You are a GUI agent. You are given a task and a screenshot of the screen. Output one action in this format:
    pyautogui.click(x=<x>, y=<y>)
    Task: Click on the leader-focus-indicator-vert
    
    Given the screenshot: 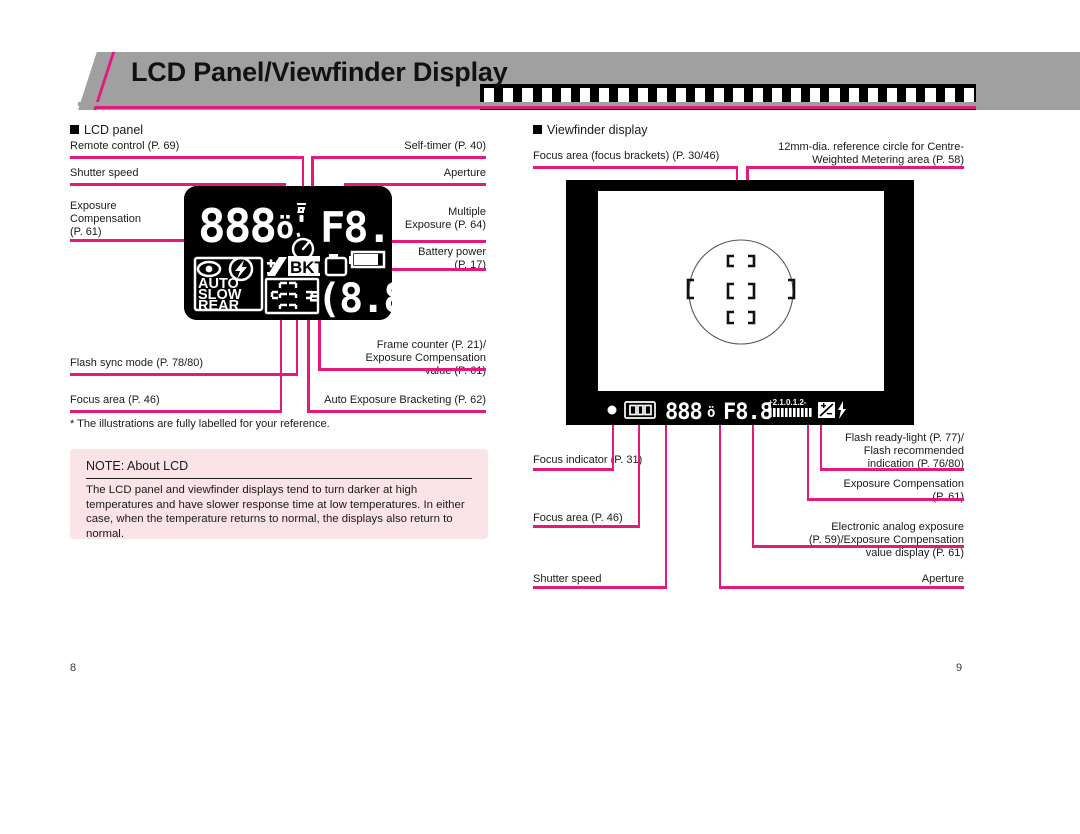 What is the action you would take?
    pyautogui.click(x=612, y=447)
    